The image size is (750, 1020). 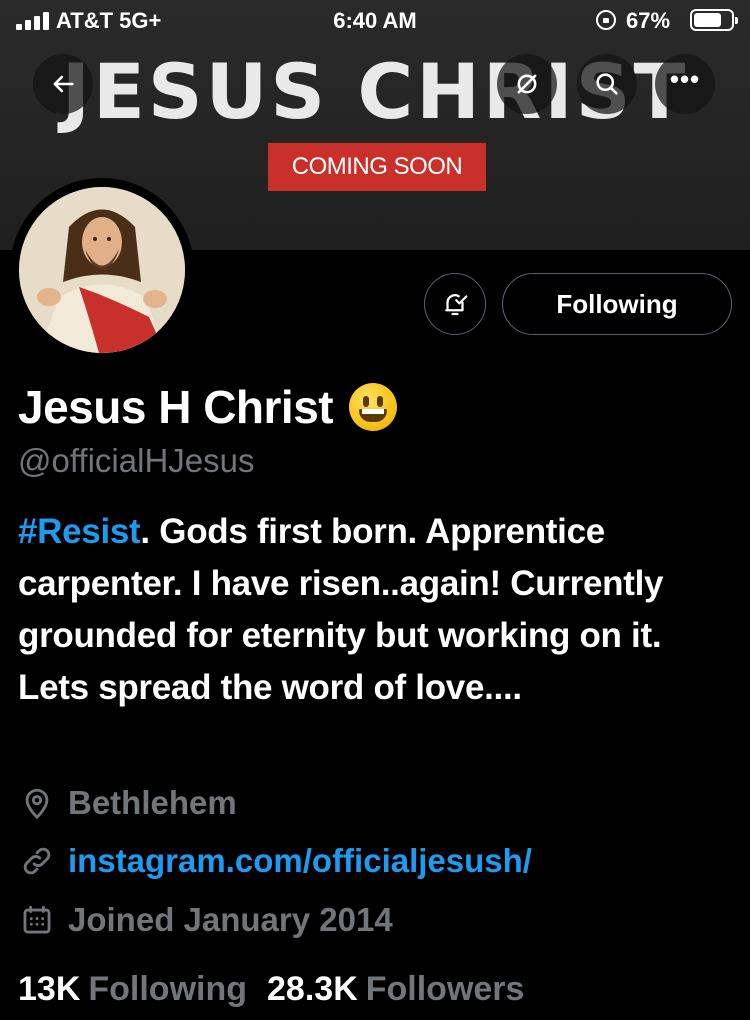 I want to click on location-pin-icon, so click(x=37, y=804).